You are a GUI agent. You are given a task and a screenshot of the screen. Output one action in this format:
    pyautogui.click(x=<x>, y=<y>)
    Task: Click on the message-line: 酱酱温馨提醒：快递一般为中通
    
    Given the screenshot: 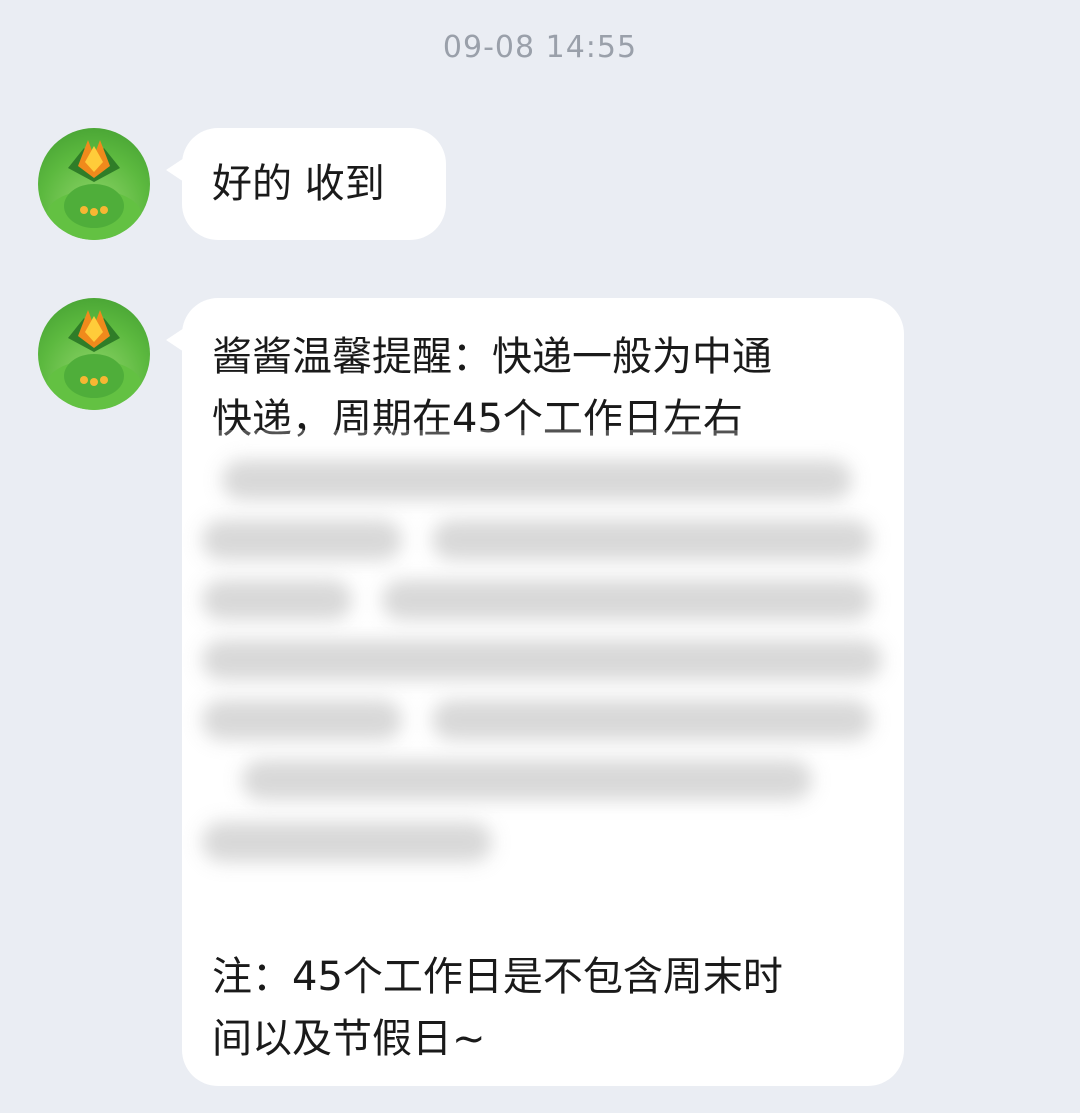 What is the action you would take?
    pyautogui.click(x=492, y=357)
    